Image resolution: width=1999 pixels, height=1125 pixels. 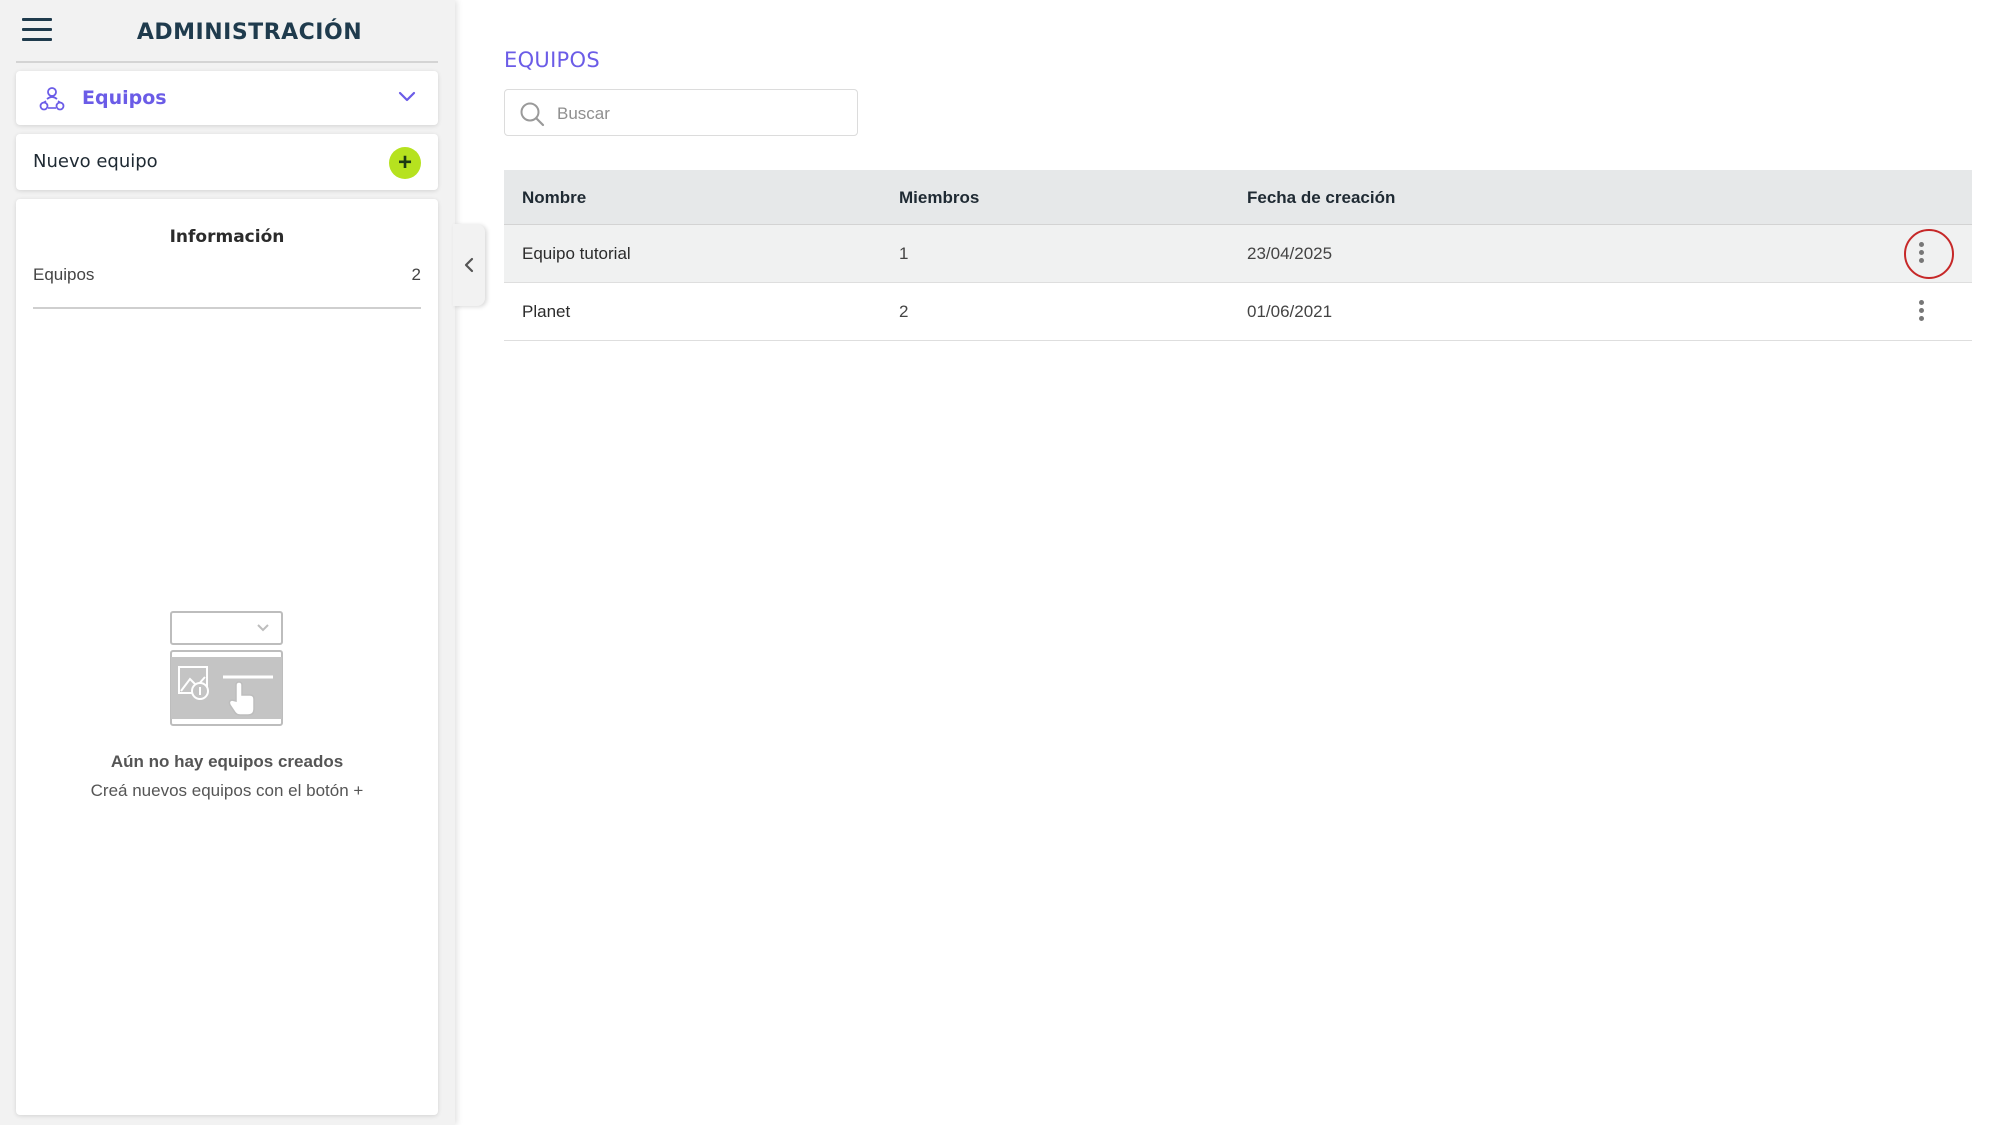 I want to click on add-team-button: +, so click(x=405, y=163).